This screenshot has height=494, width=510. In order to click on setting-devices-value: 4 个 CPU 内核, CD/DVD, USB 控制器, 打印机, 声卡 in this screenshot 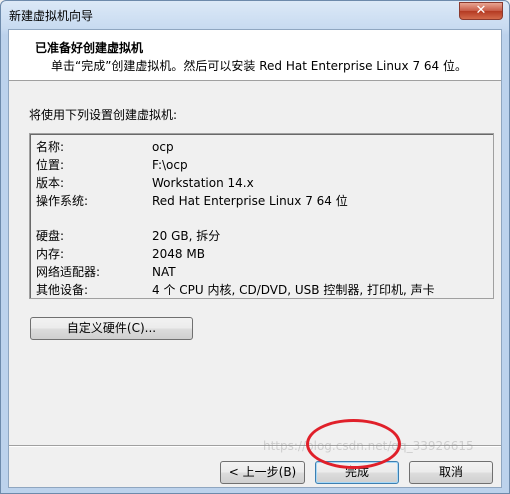, I will do `click(293, 290)`.